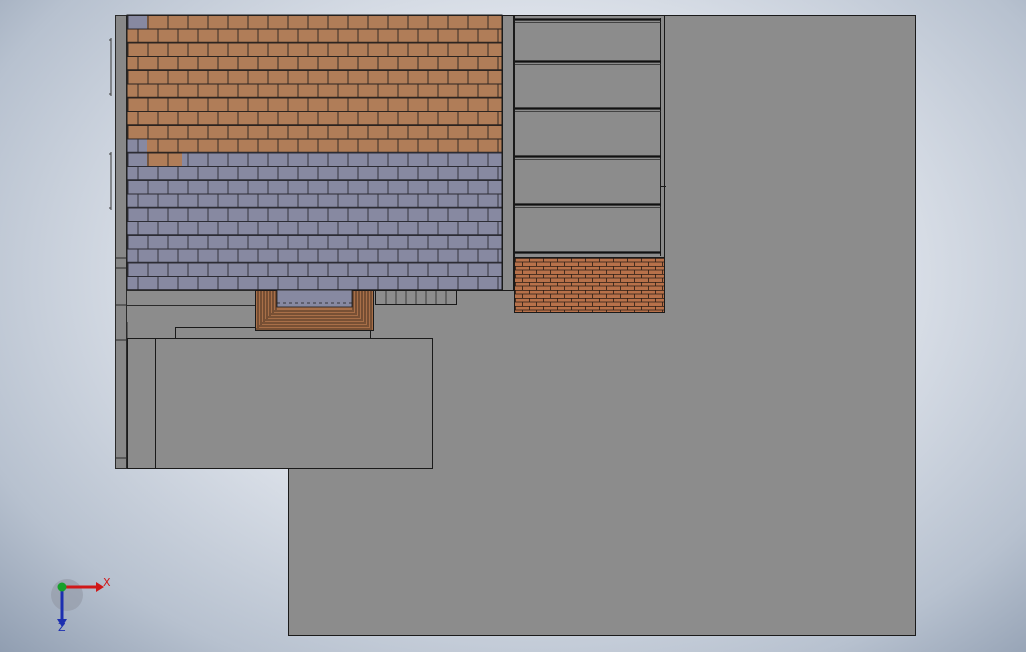 This screenshot has width=1026, height=652. I want to click on axis-z-label: Z, so click(62, 627).